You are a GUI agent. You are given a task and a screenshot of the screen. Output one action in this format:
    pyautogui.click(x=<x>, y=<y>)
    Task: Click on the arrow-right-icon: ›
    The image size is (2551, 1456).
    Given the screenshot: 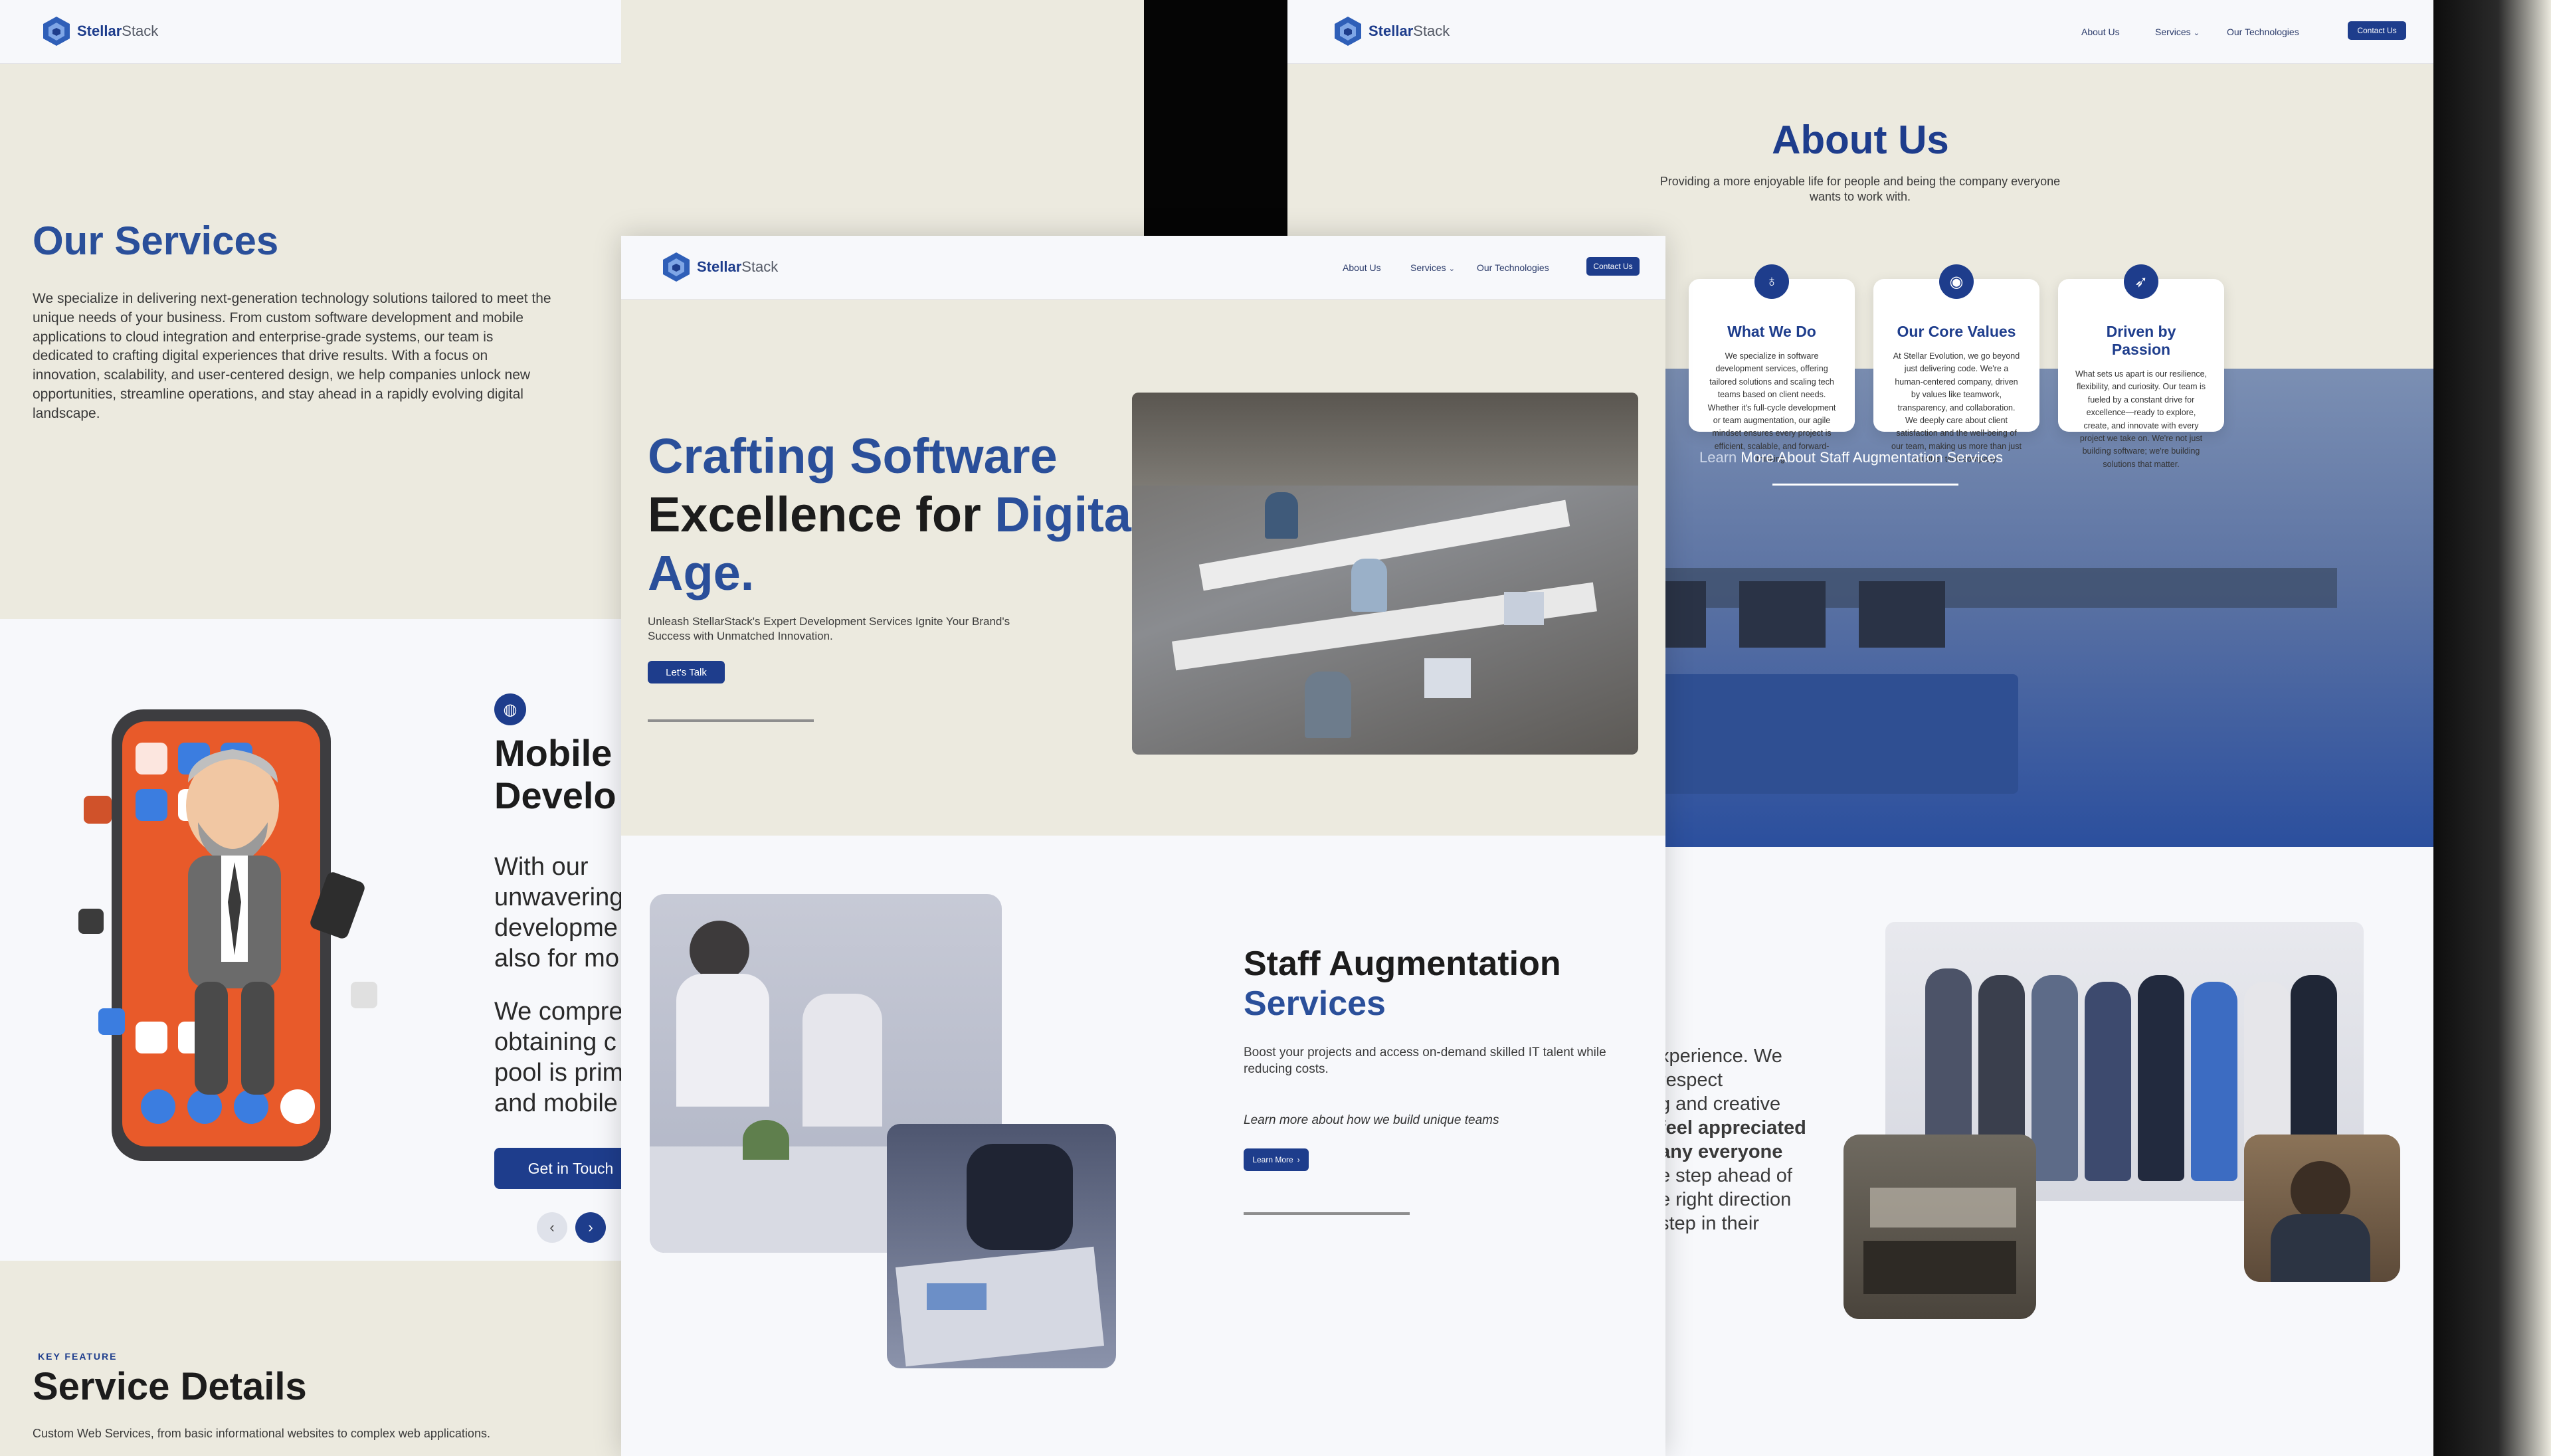 What is the action you would take?
    pyautogui.click(x=1298, y=1159)
    